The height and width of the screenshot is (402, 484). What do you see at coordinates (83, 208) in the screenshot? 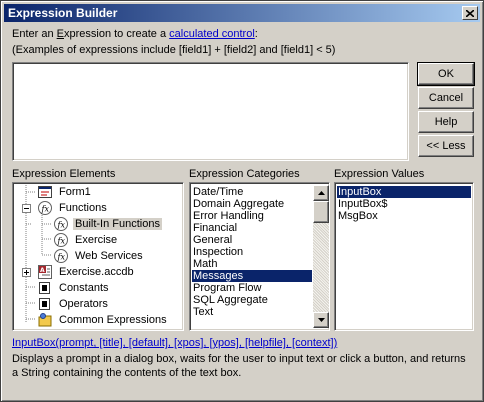
I see `tree-item-label: Functions` at bounding box center [83, 208].